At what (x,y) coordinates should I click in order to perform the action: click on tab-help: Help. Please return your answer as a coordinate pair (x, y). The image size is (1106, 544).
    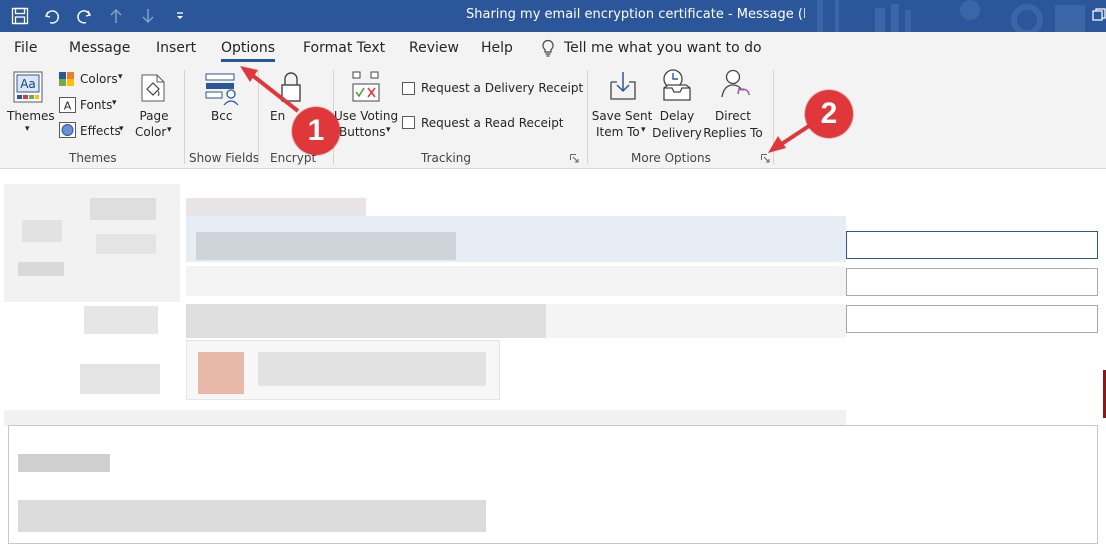
    Looking at the image, I should click on (497, 48).